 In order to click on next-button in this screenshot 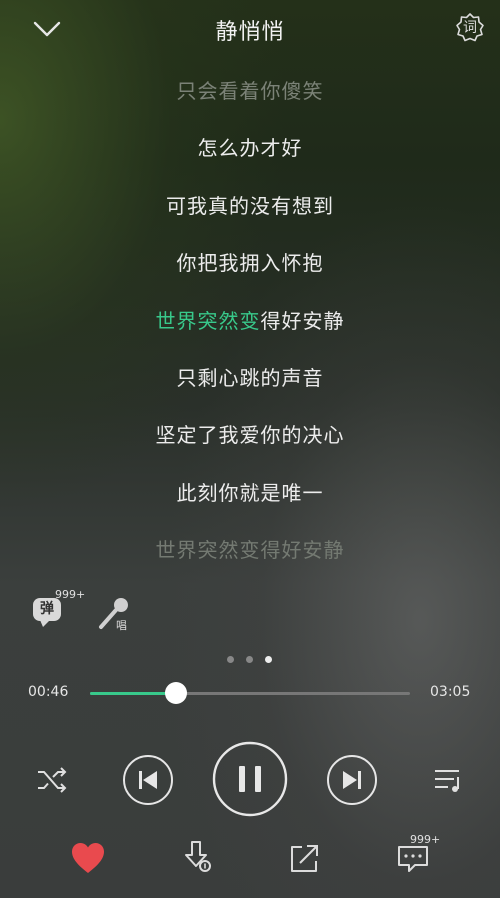, I will do `click(352, 780)`.